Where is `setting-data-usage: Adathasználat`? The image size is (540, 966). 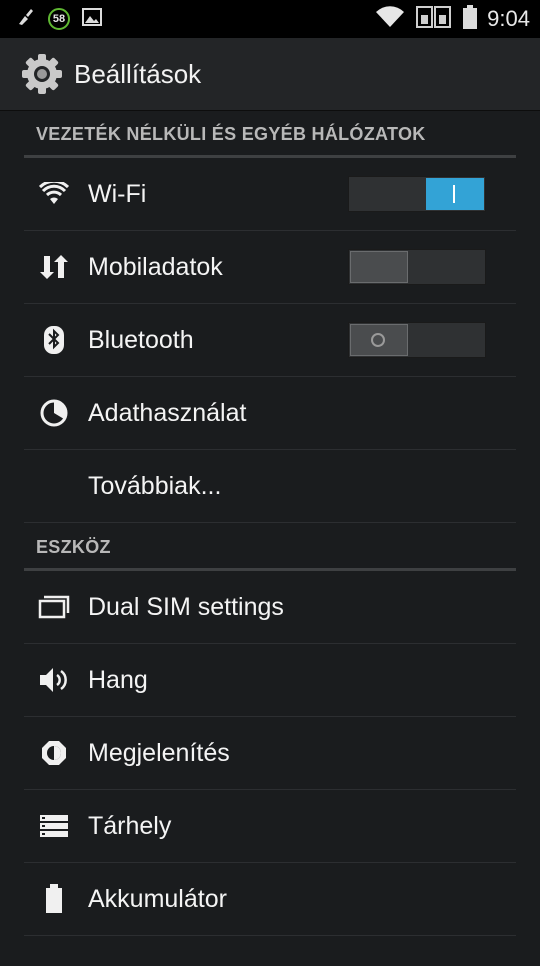
setting-data-usage: Adathasználat is located at coordinates (270, 413).